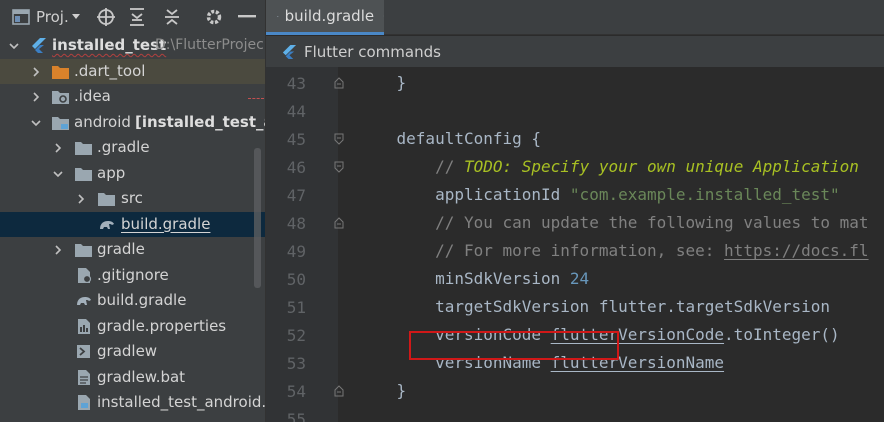 Image resolution: width=884 pixels, height=422 pixels. What do you see at coordinates (296, 223) in the screenshot?
I see `line-number: 48` at bounding box center [296, 223].